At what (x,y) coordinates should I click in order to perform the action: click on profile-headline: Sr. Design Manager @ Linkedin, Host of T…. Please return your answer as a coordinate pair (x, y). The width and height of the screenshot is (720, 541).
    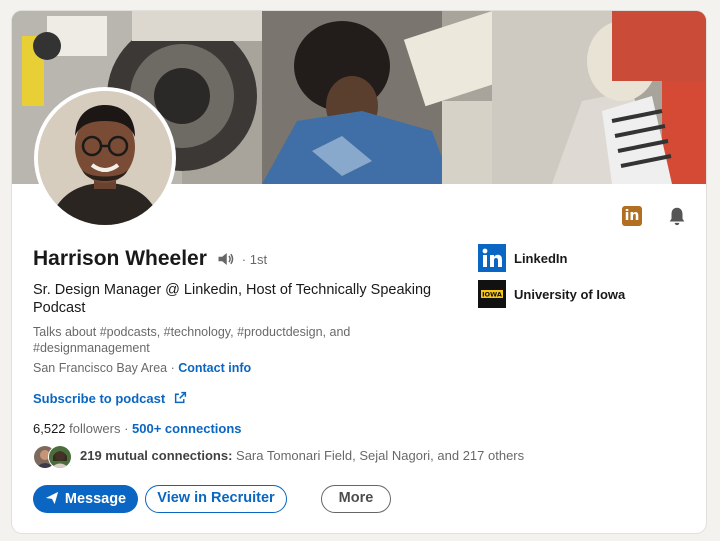
    Looking at the image, I should click on (232, 299).